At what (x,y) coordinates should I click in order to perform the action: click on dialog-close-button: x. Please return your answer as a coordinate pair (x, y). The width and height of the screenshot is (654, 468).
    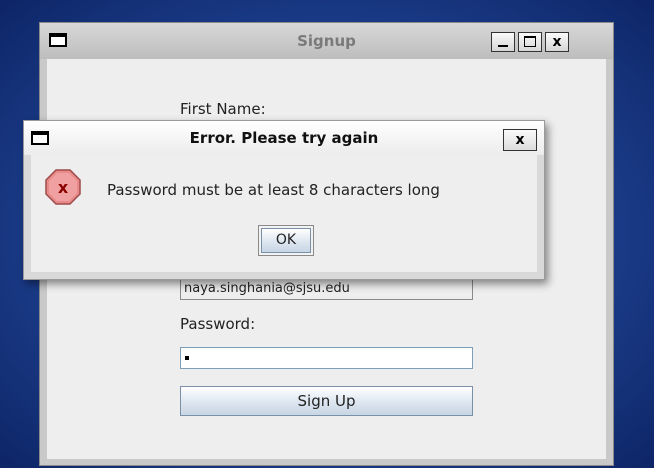
    Looking at the image, I should click on (520, 140).